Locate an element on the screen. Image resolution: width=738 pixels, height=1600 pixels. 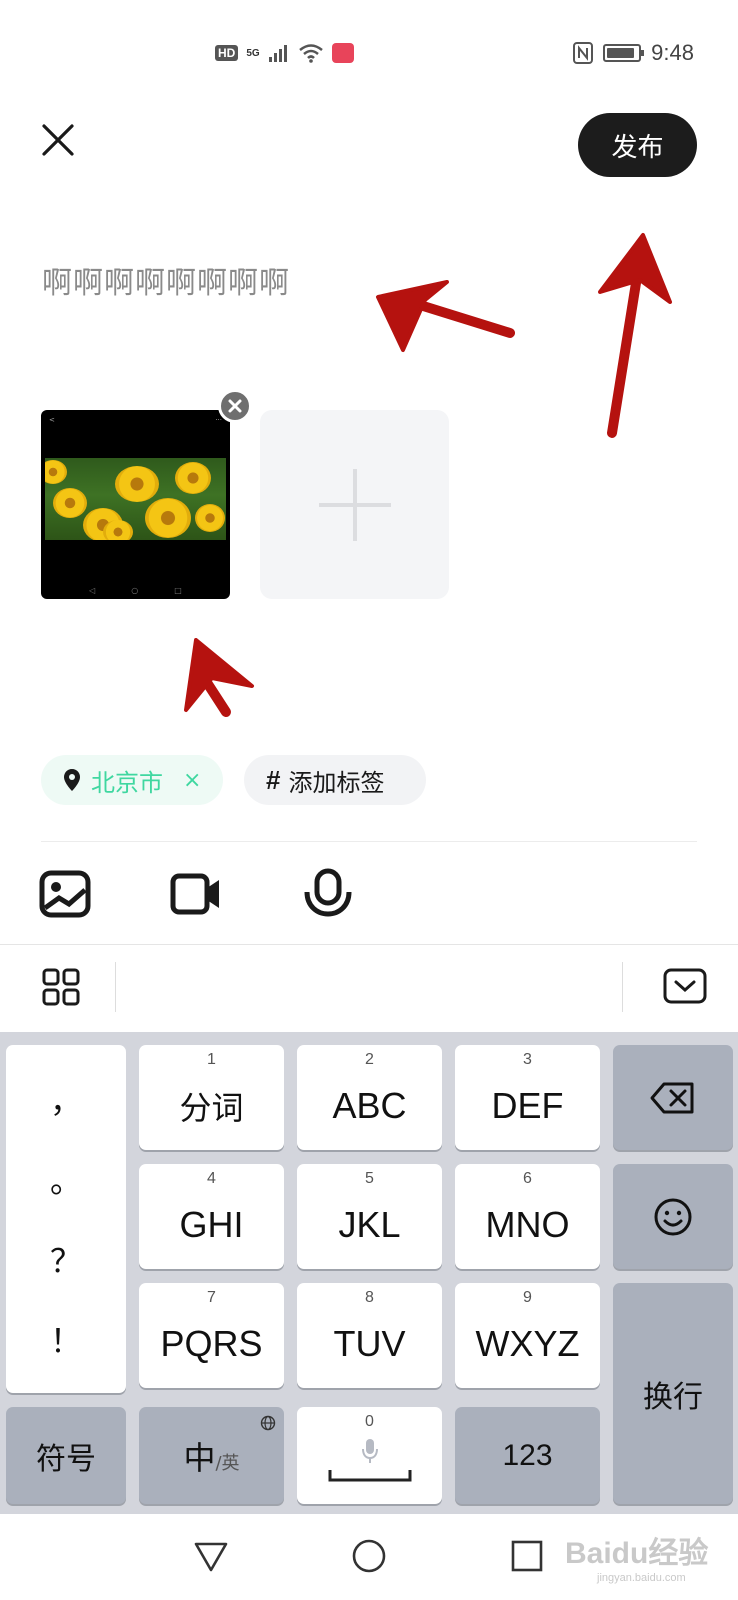
baidu-watermark: Baidu经验 is located at coordinates (637, 1553).